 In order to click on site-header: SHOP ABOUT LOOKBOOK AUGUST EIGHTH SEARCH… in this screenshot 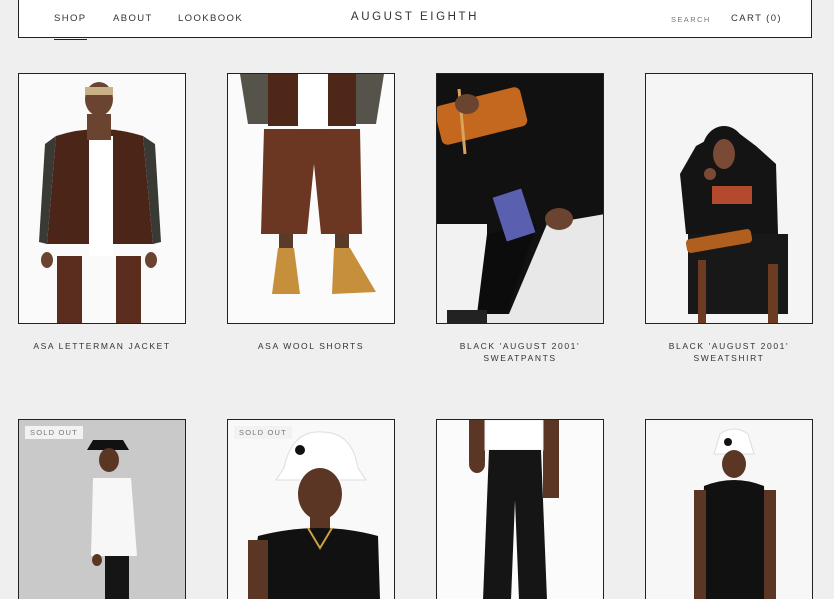, I will do `click(415, 20)`.